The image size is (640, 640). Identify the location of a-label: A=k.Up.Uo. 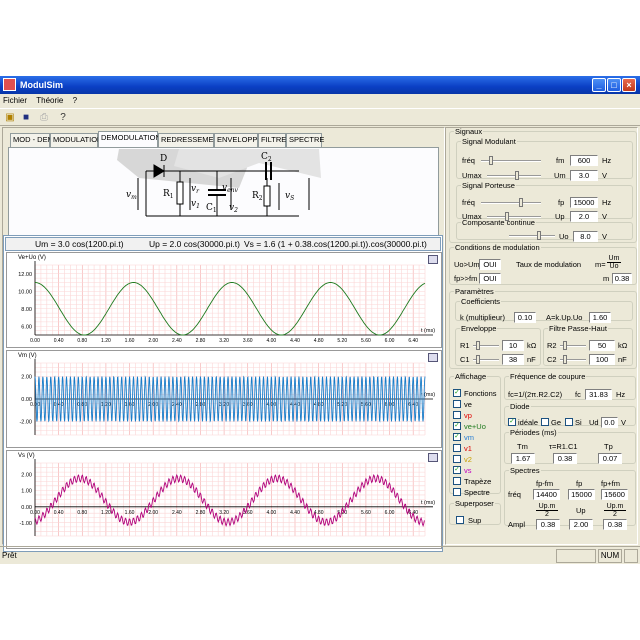
(564, 317).